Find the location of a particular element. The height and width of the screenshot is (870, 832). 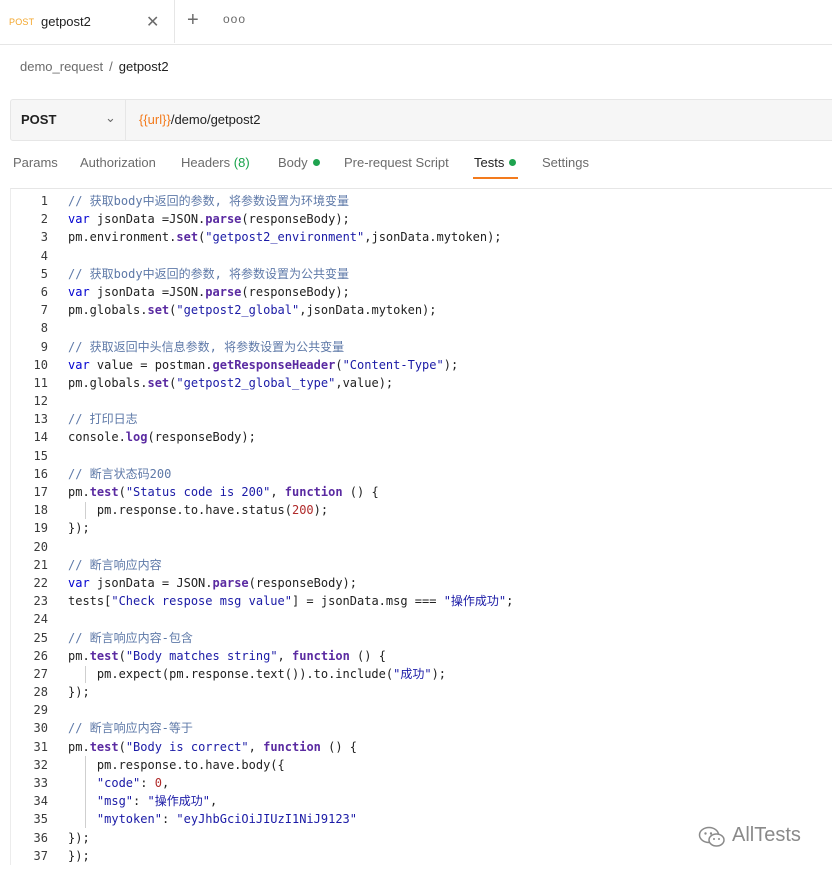

line-text: var jsonData = JSON.parse(responseBody); is located at coordinates (213, 582).